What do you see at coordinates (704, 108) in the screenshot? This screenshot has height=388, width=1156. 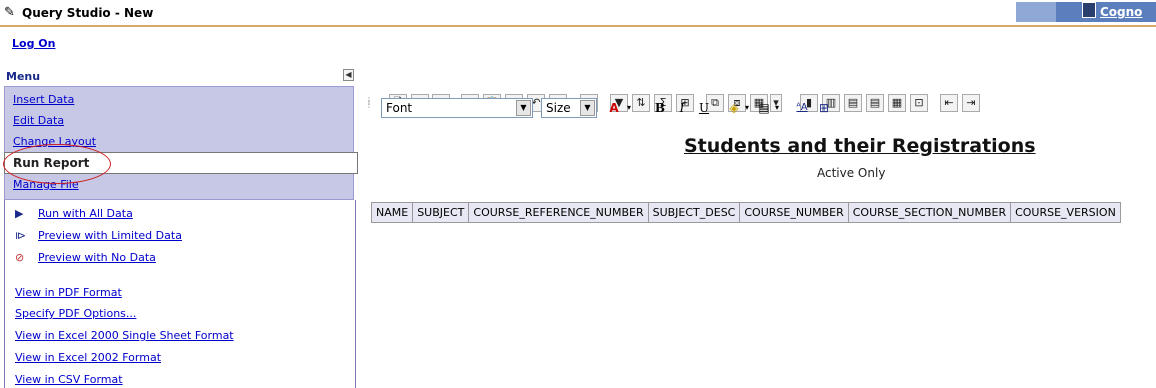 I see `underline-icon: U` at bounding box center [704, 108].